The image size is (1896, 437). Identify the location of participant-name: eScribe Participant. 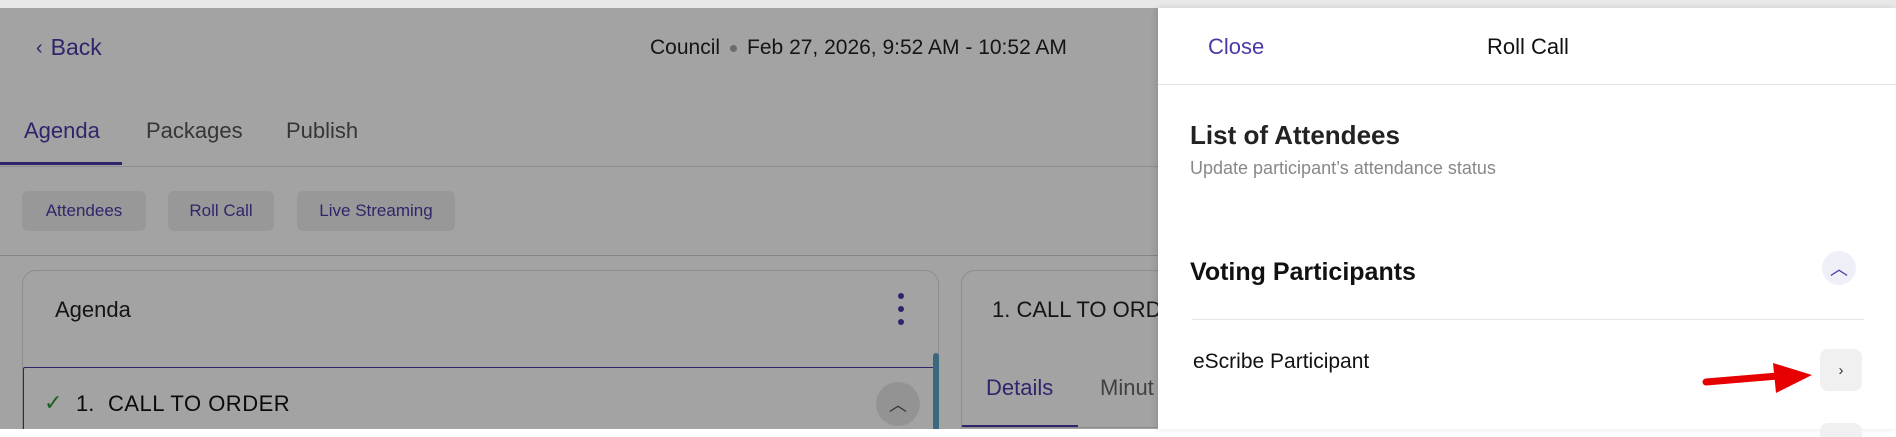
(1281, 361).